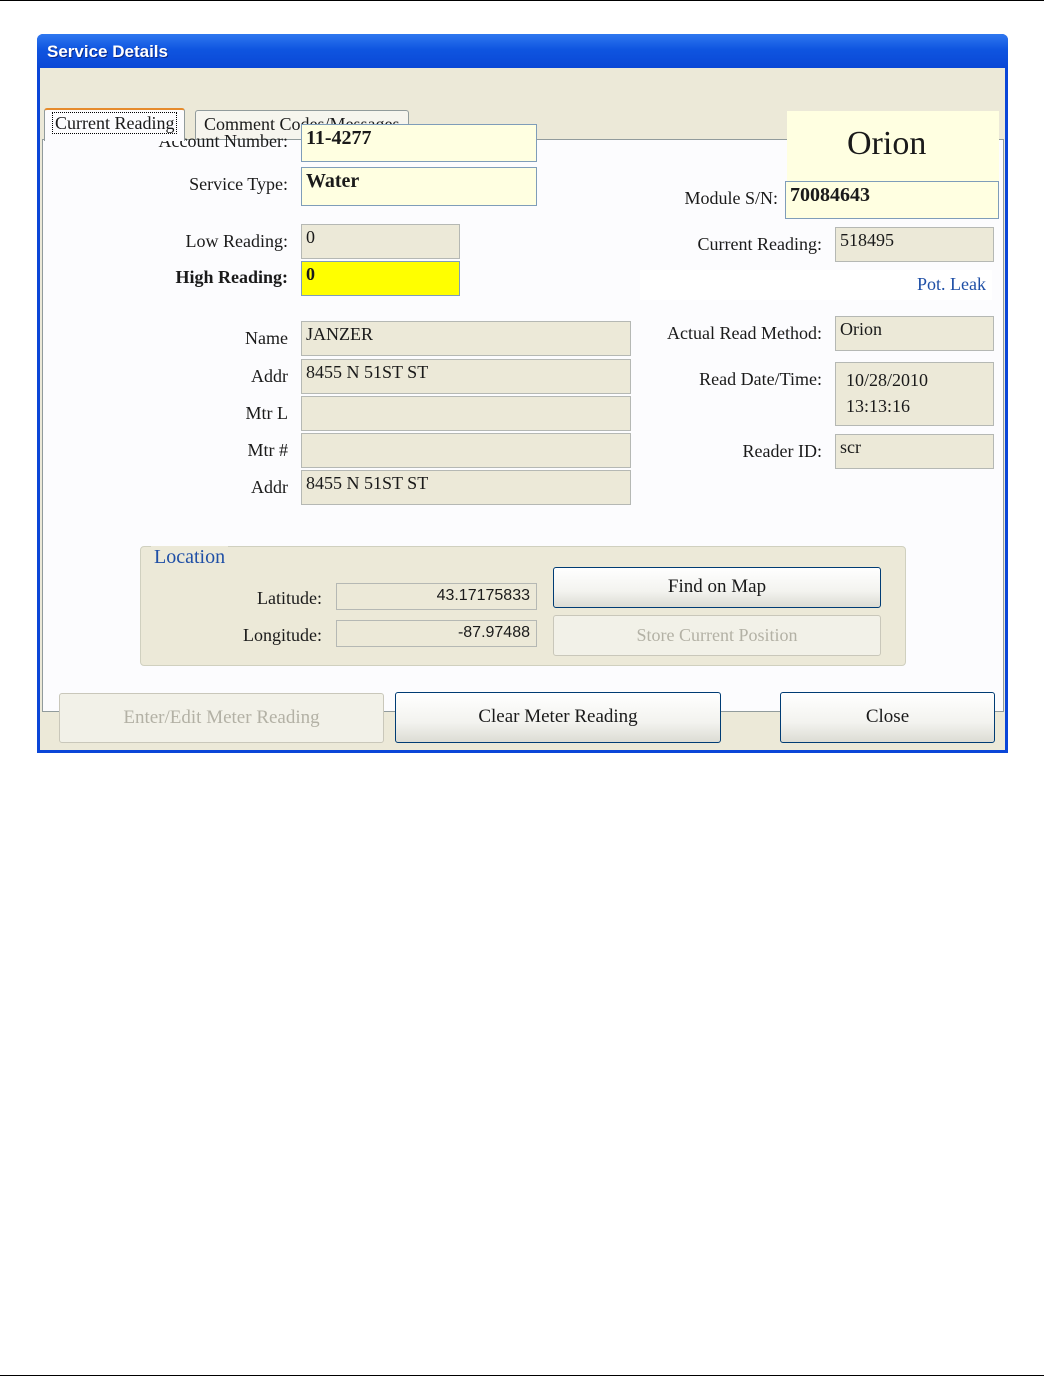 Image resolution: width=1044 pixels, height=1377 pixels. I want to click on store-current-position-label: Store Current Position, so click(717, 635).